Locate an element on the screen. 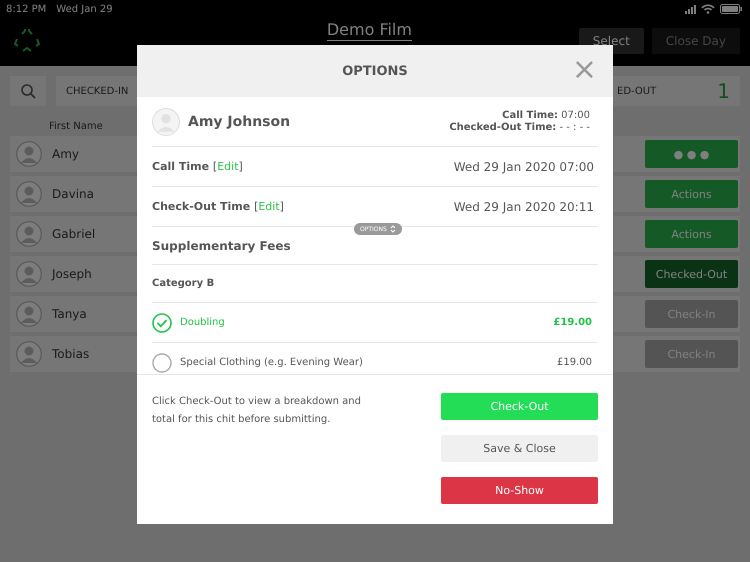 The width and height of the screenshot is (750, 562). status-time: 8:12 PM is located at coordinates (26, 9).